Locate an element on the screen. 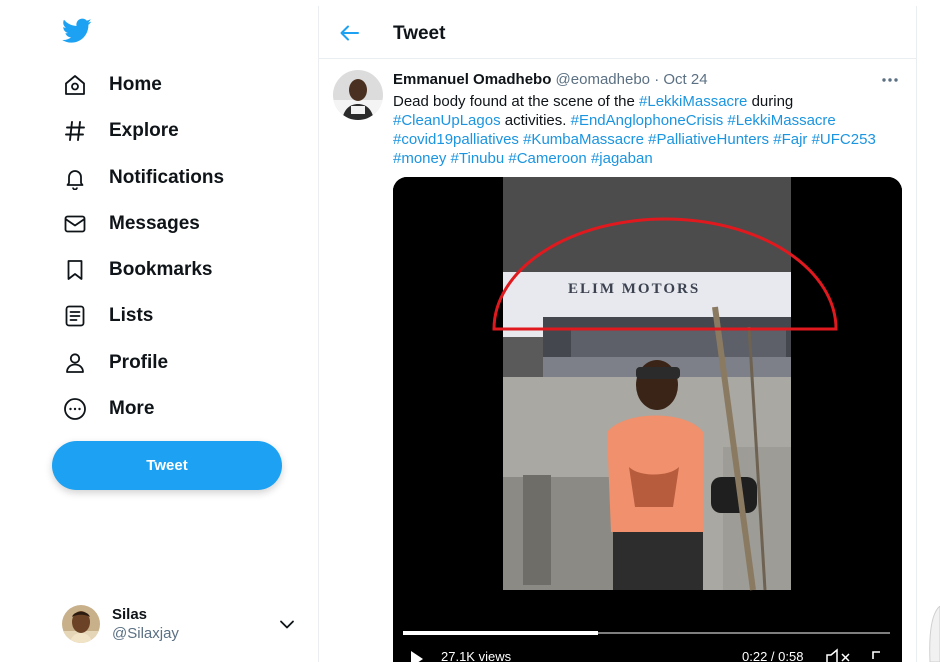 The width and height of the screenshot is (940, 662). account-handle: @Silaxjay is located at coordinates (145, 633).